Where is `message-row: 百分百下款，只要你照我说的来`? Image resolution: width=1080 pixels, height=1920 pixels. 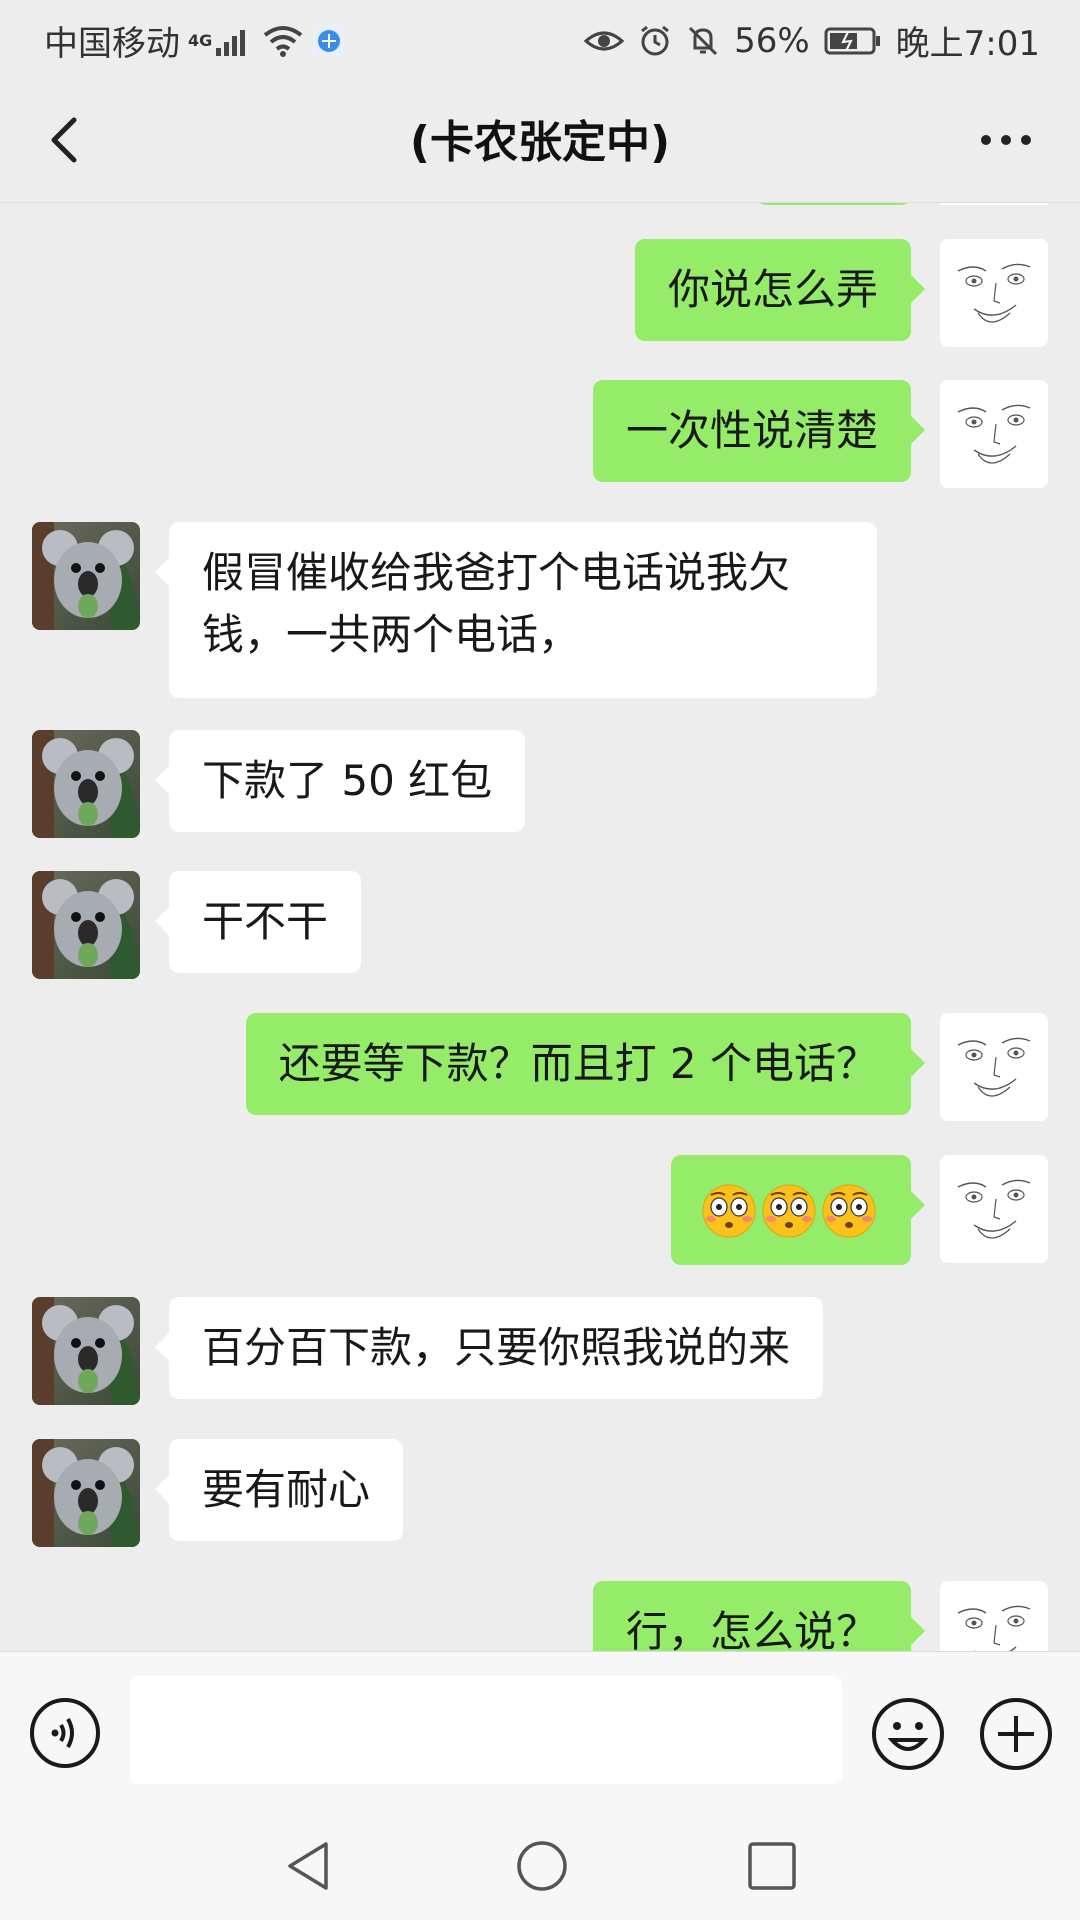
message-row: 百分百下款，只要你照我说的来 is located at coordinates (540, 1352).